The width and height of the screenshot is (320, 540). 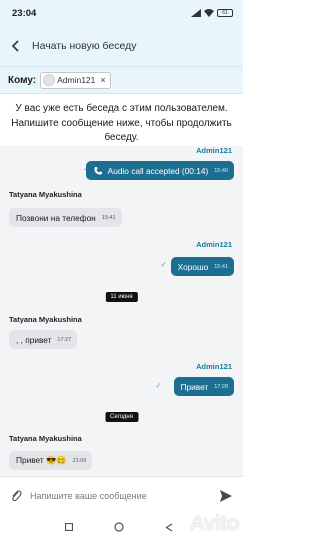 I want to click on message-time: 15:40, so click(x=221, y=170).